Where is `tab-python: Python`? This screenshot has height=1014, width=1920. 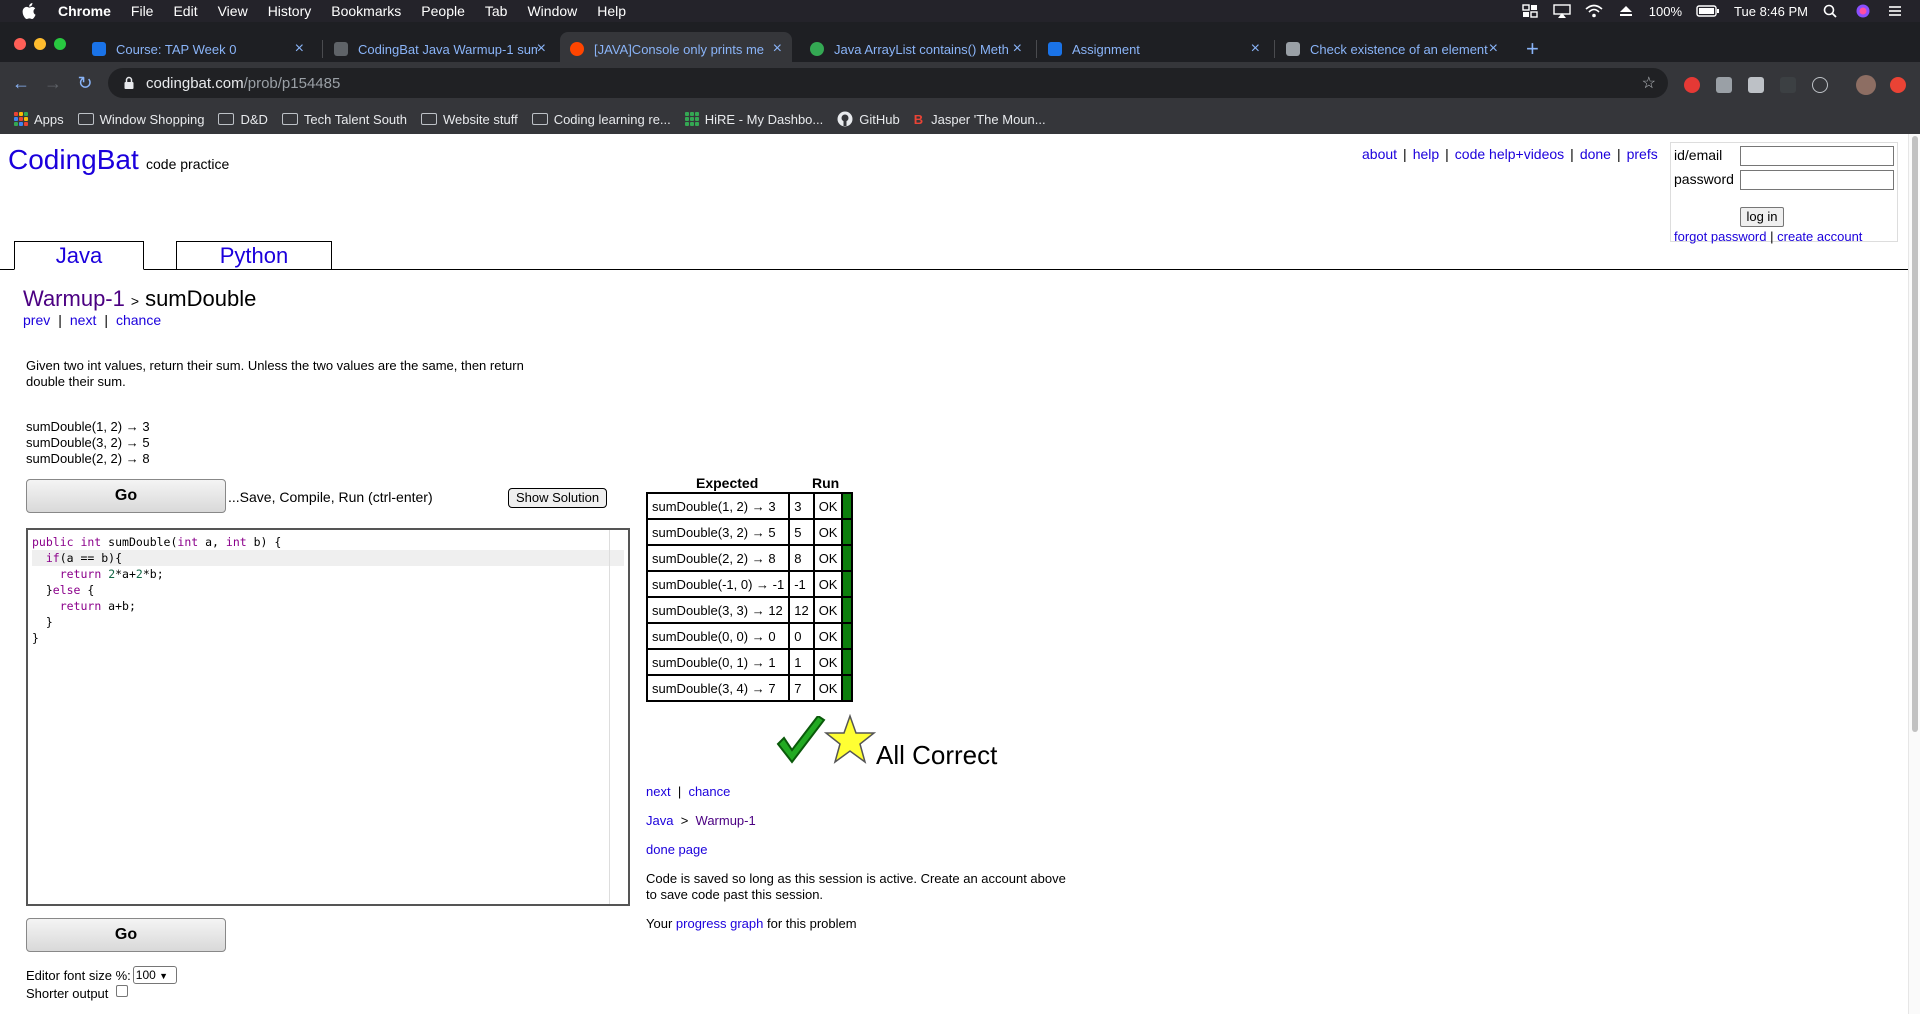 tab-python: Python is located at coordinates (254, 255).